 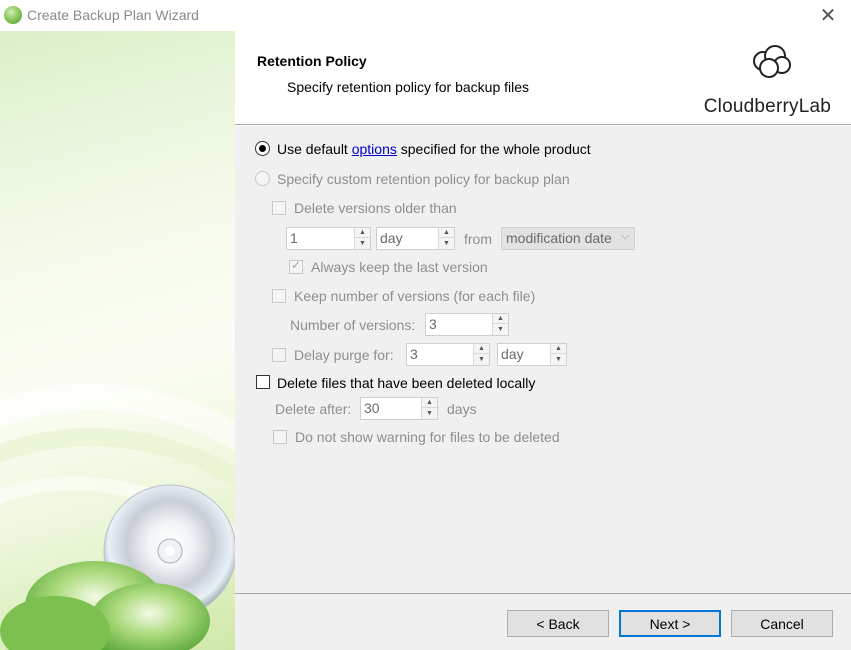 What do you see at coordinates (828, 15) in the screenshot?
I see `close-button: ✕` at bounding box center [828, 15].